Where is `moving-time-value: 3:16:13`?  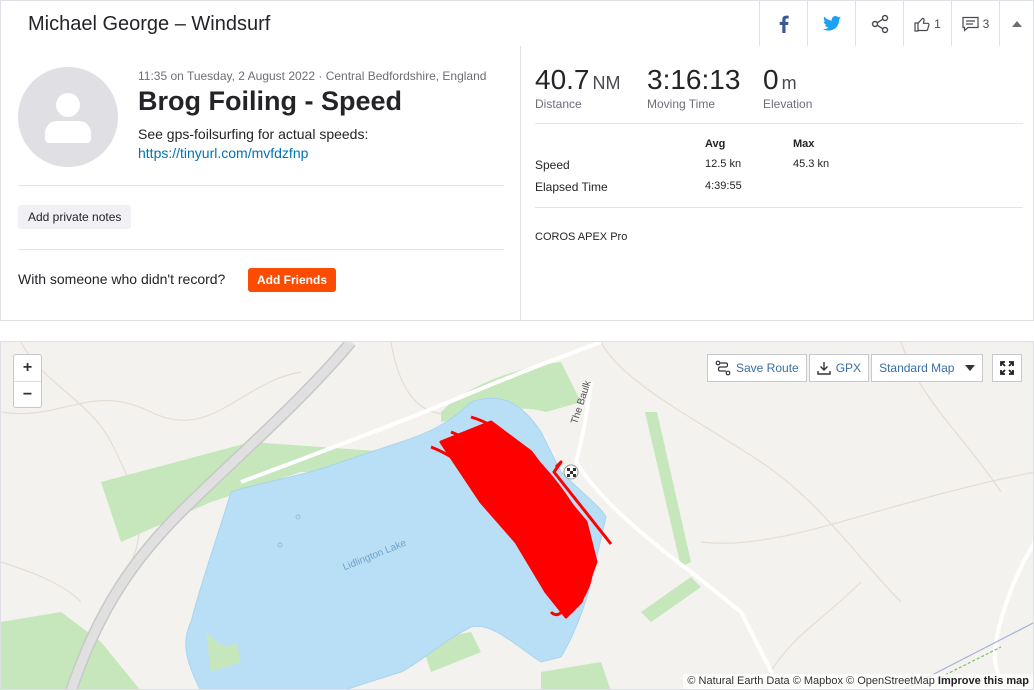 moving-time-value: 3:16:13 is located at coordinates (694, 79).